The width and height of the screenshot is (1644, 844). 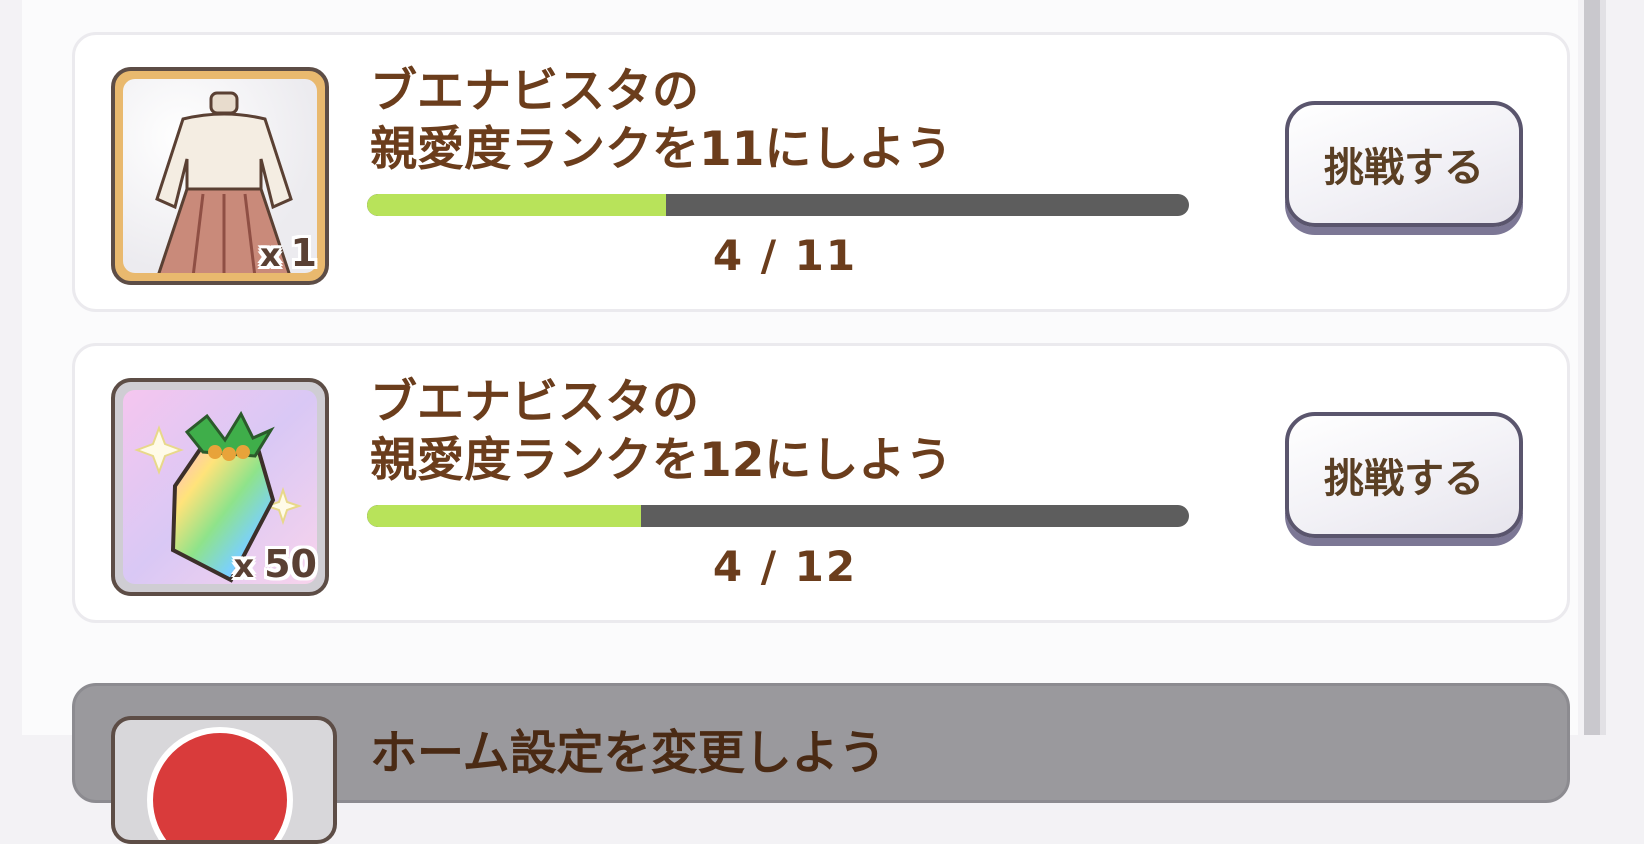 I want to click on progress-count: 4 / 11, so click(x=785, y=255).